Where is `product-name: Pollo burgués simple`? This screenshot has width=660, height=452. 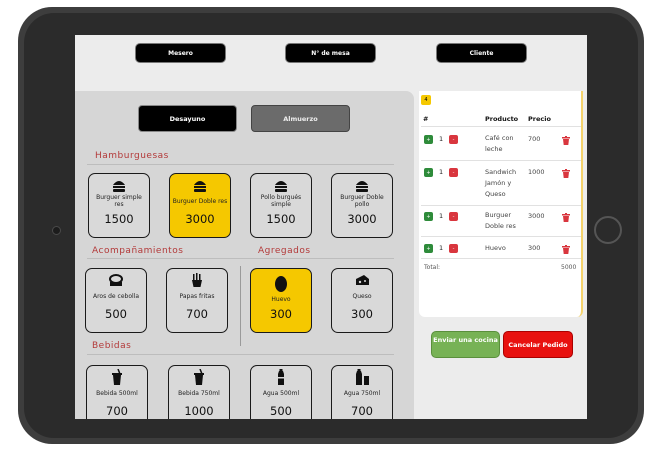
product-name: Pollo burgués simple is located at coordinates (281, 201).